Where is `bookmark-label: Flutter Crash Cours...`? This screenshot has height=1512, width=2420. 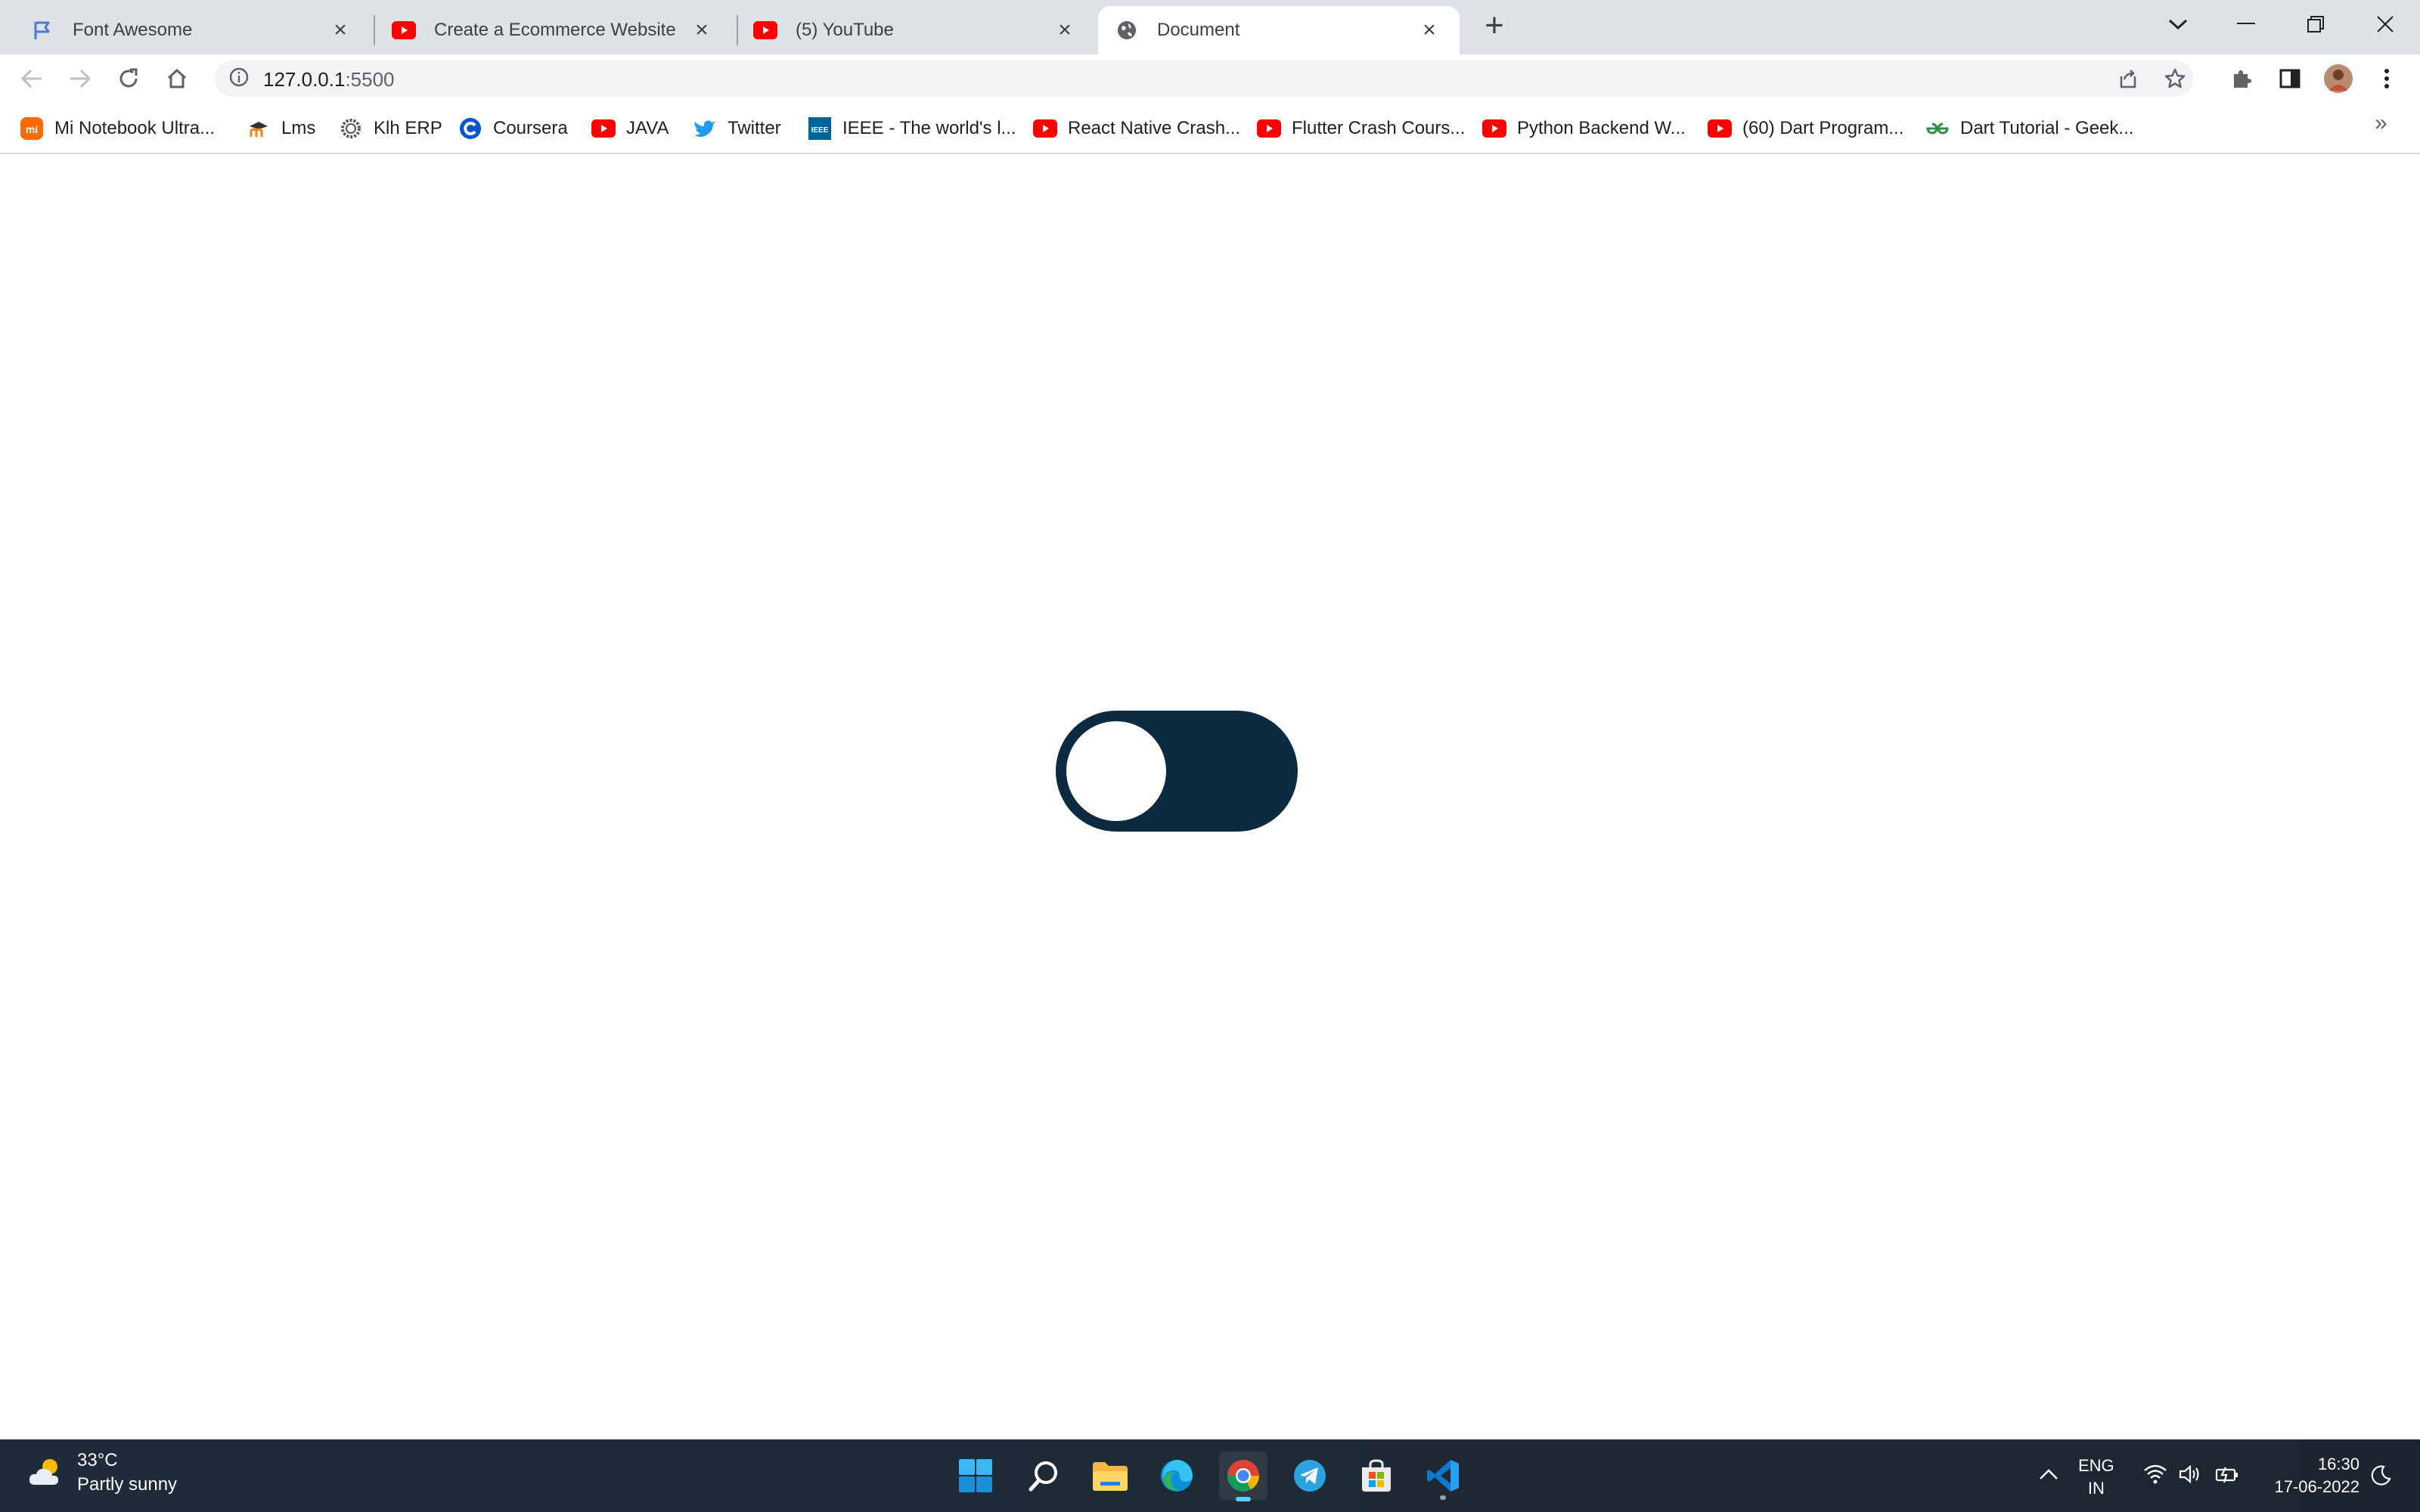
bookmark-label: Flutter Crash Cours... is located at coordinates (1379, 128).